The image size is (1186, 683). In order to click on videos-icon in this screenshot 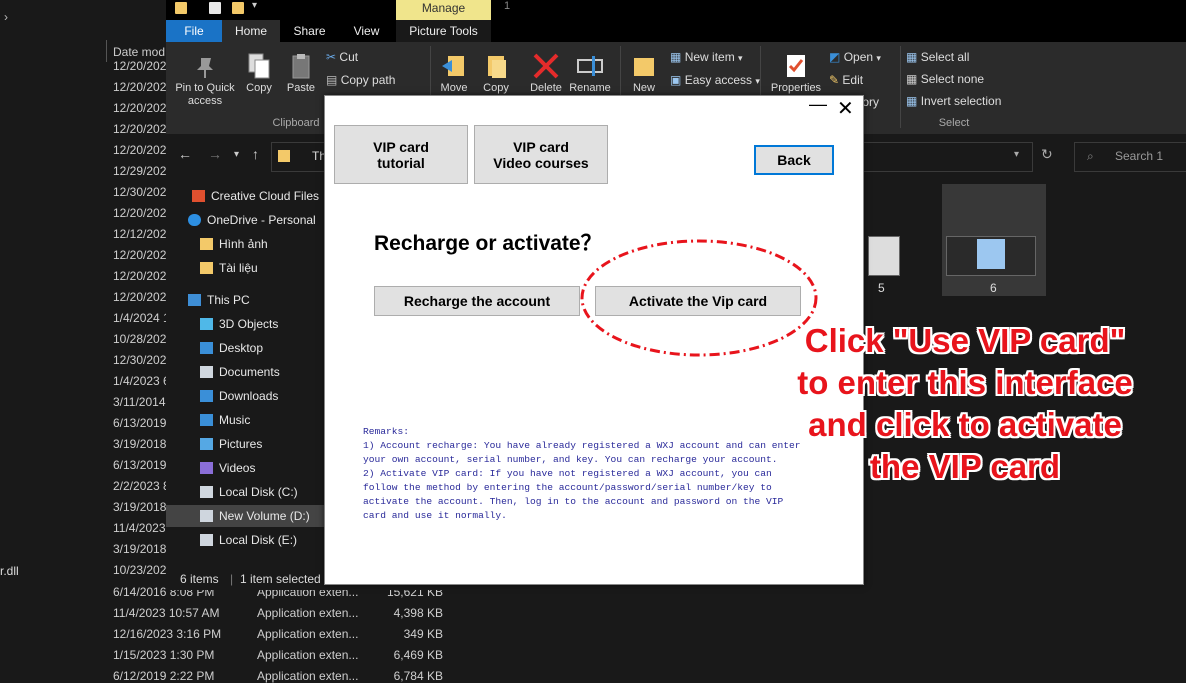, I will do `click(206, 468)`.